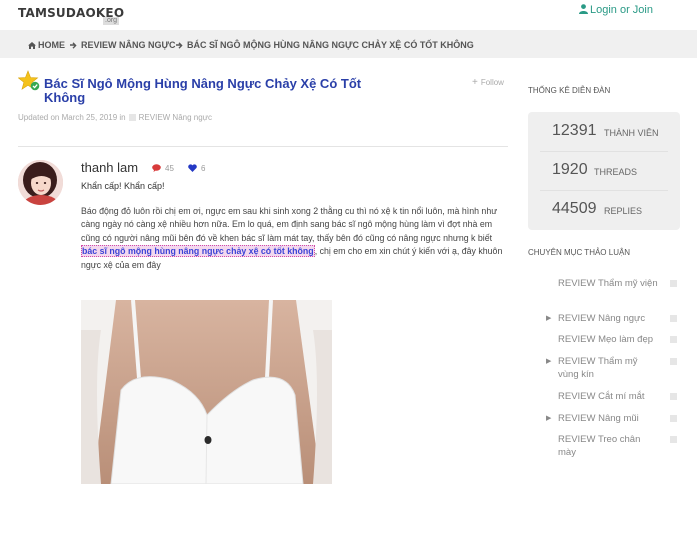  I want to click on sidebar-category-item: REVIEW Cắt mí mắt, so click(608, 396).